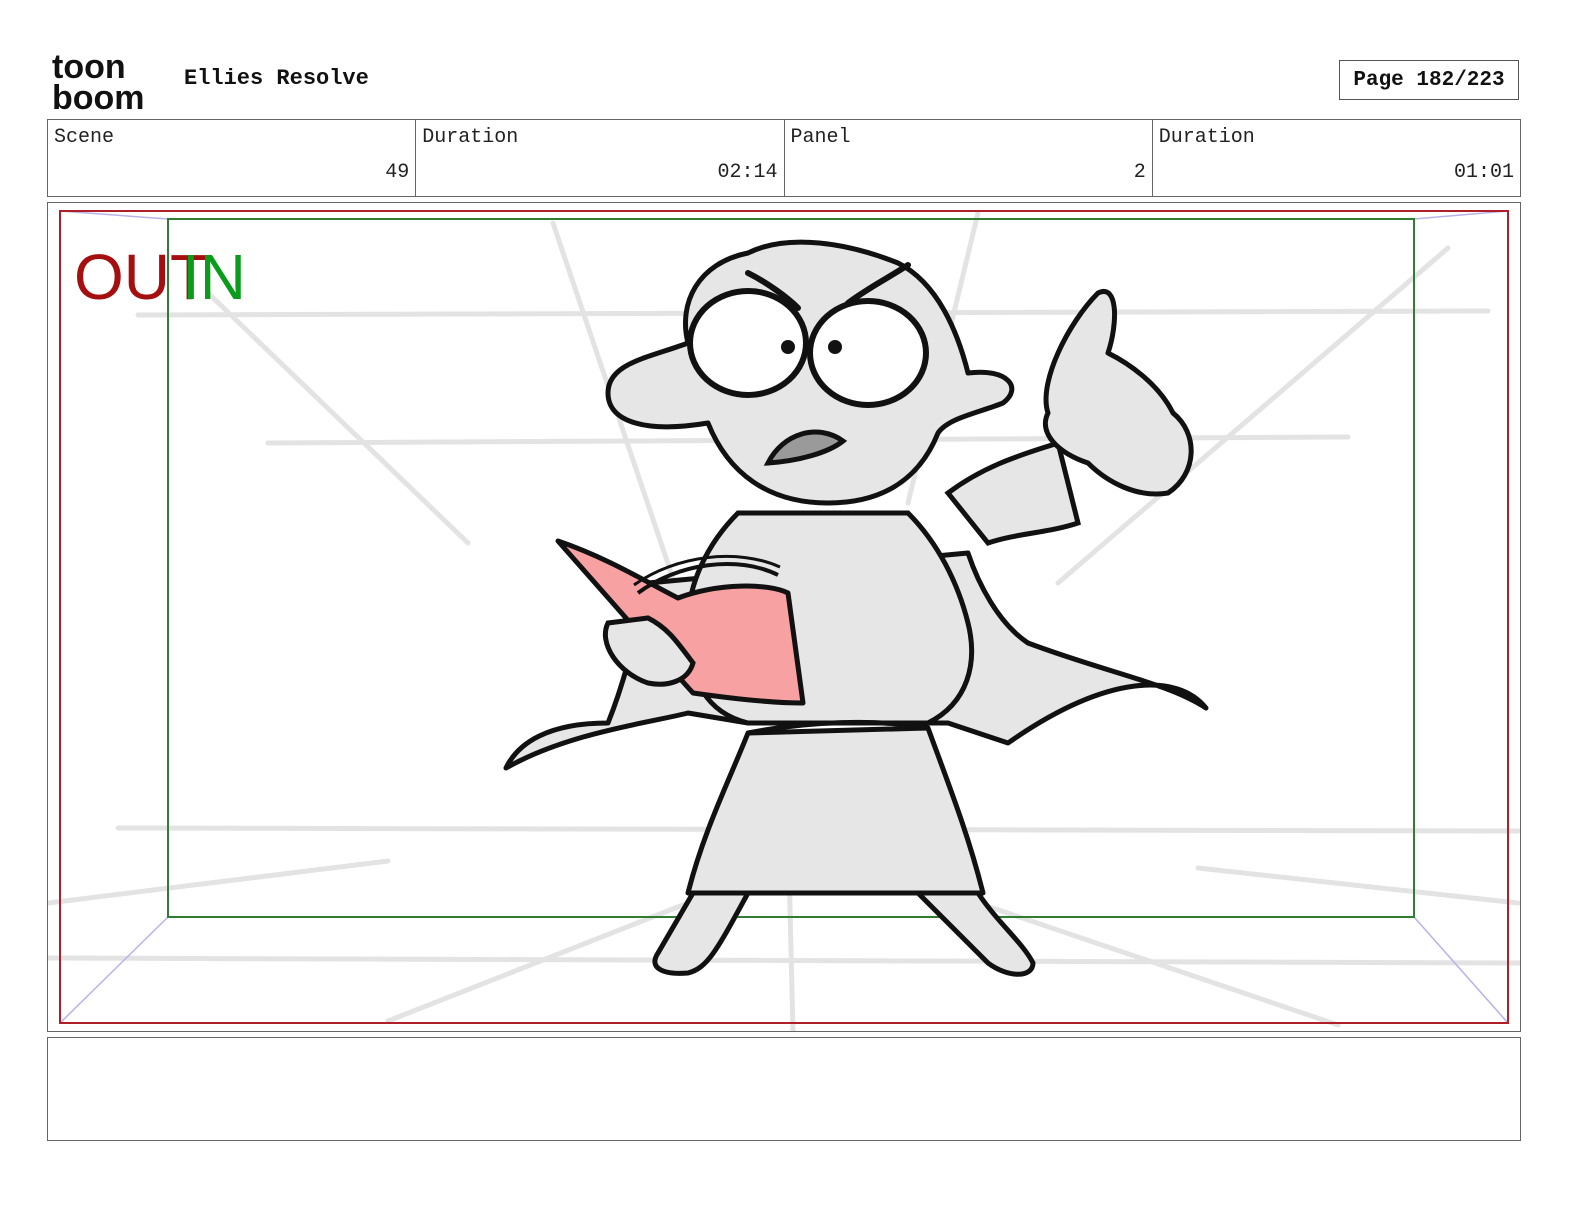 This screenshot has height=1224, width=1584. I want to click on scene-duration-label: Duration, so click(470, 137).